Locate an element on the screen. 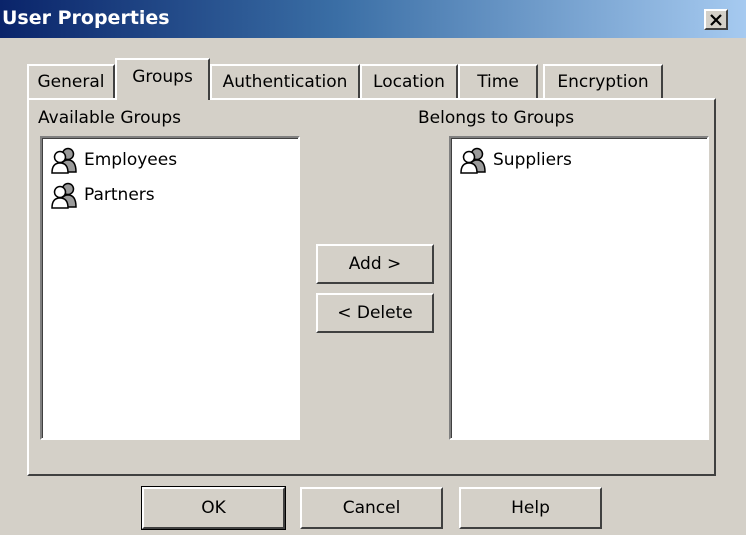 This screenshot has height=535, width=746. tab-general-label: General is located at coordinates (71, 82).